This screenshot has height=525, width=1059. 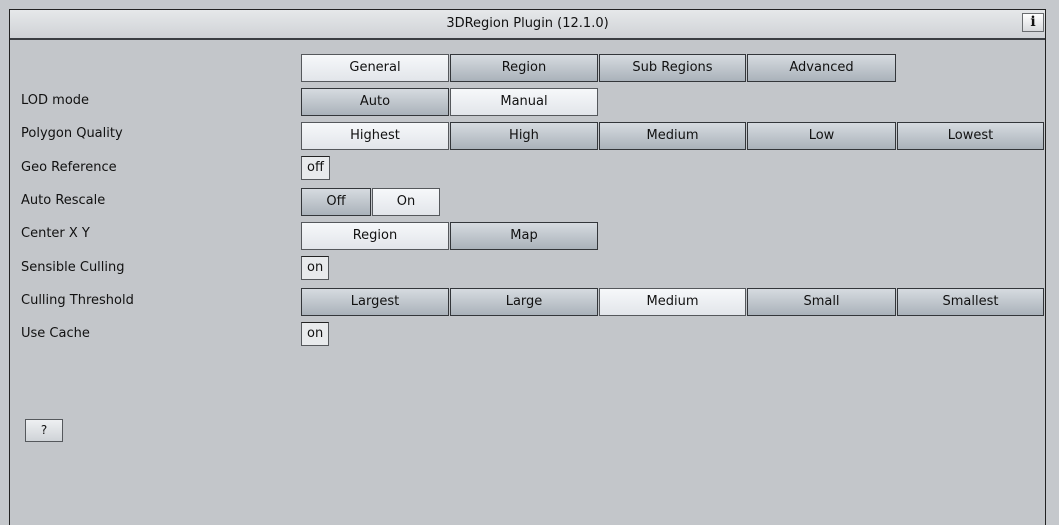 I want to click on tab-region: Region, so click(x=524, y=68).